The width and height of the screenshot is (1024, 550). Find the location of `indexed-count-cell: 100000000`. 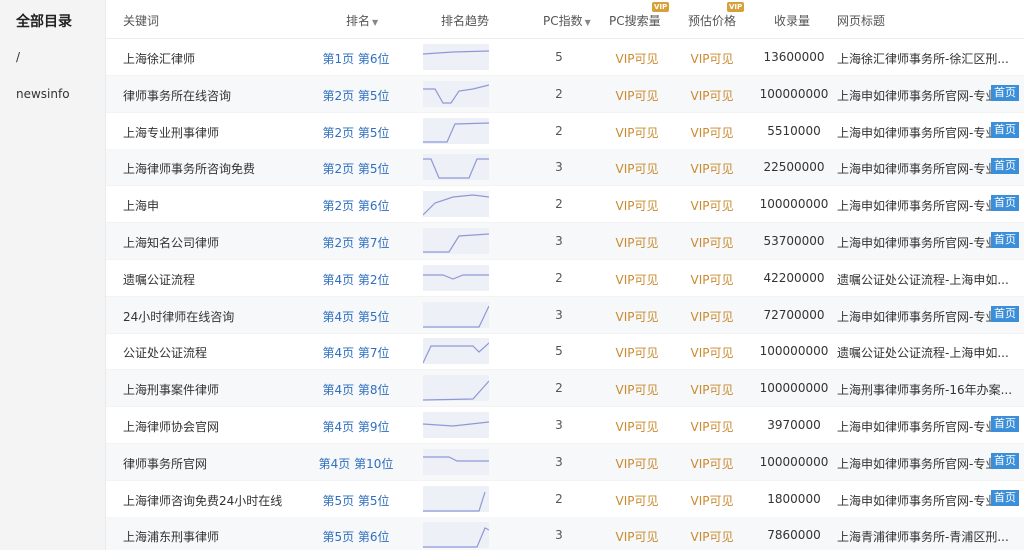

indexed-count-cell: 100000000 is located at coordinates (794, 204).